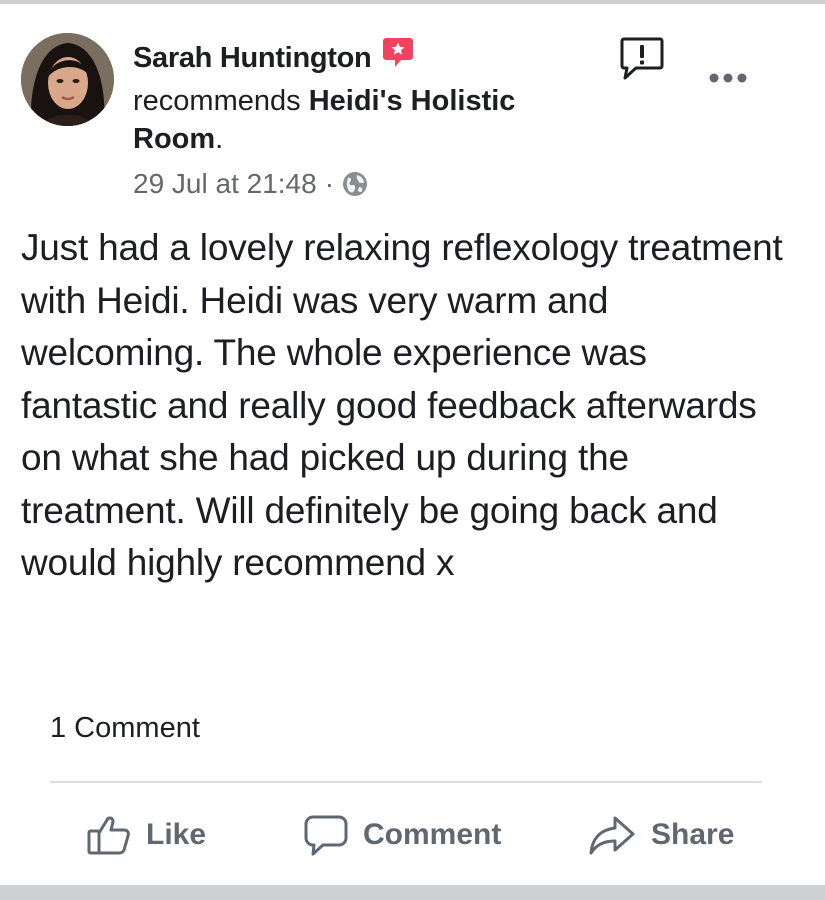 The image size is (825, 900). I want to click on globe-icon, so click(355, 184).